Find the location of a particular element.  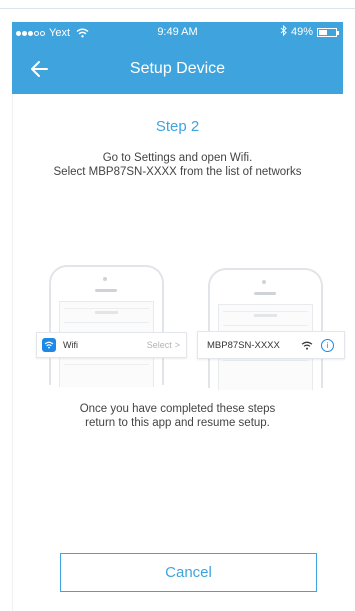

page-title: Setup Device is located at coordinates (177, 68).